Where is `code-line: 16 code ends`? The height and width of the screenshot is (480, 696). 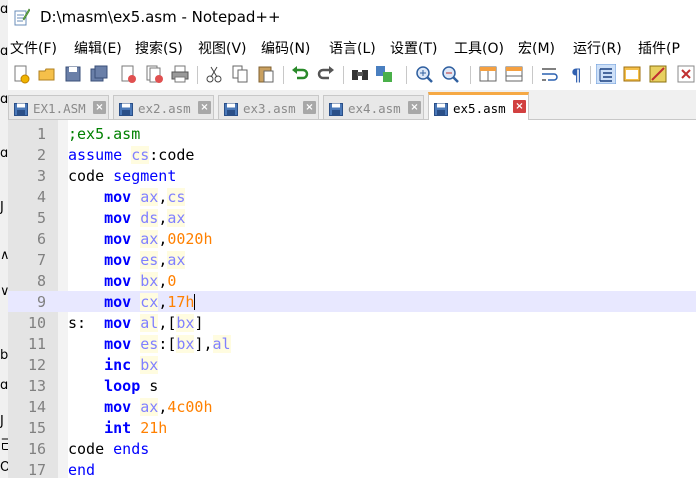
code-line: 16 code ends is located at coordinates (352, 448).